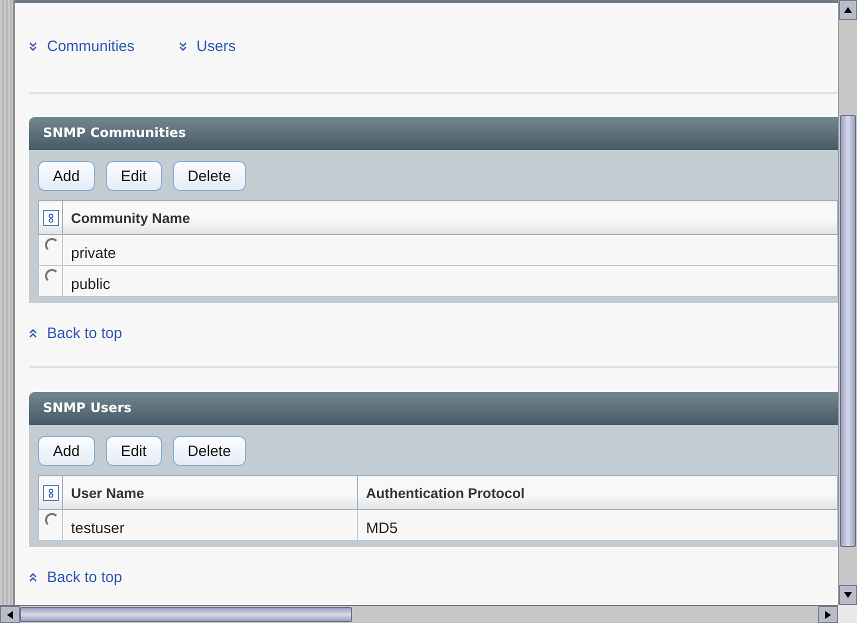 Image resolution: width=857 pixels, height=623 pixels. Describe the element at coordinates (847, 614) in the screenshot. I see `scrollbar-corner` at that location.